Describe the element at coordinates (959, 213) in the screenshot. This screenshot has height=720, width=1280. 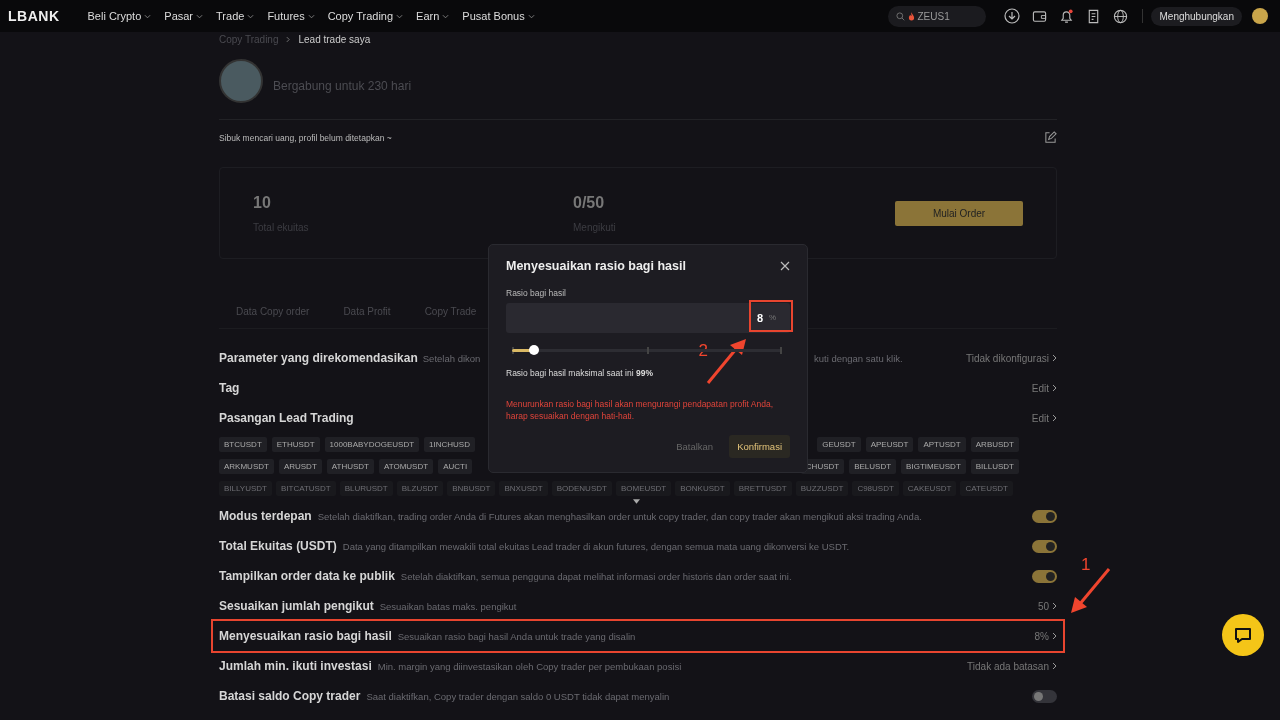
I see `start-order-button: Mulai Order` at that location.